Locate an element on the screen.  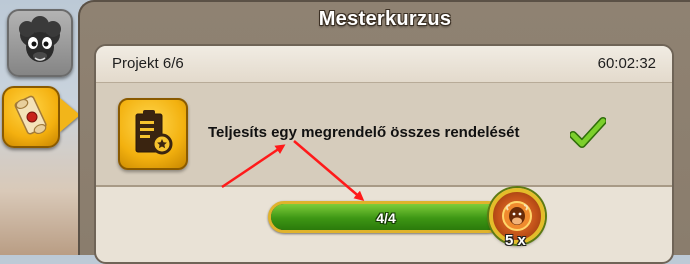
quest-scroll-button is located at coordinates (31, 117).